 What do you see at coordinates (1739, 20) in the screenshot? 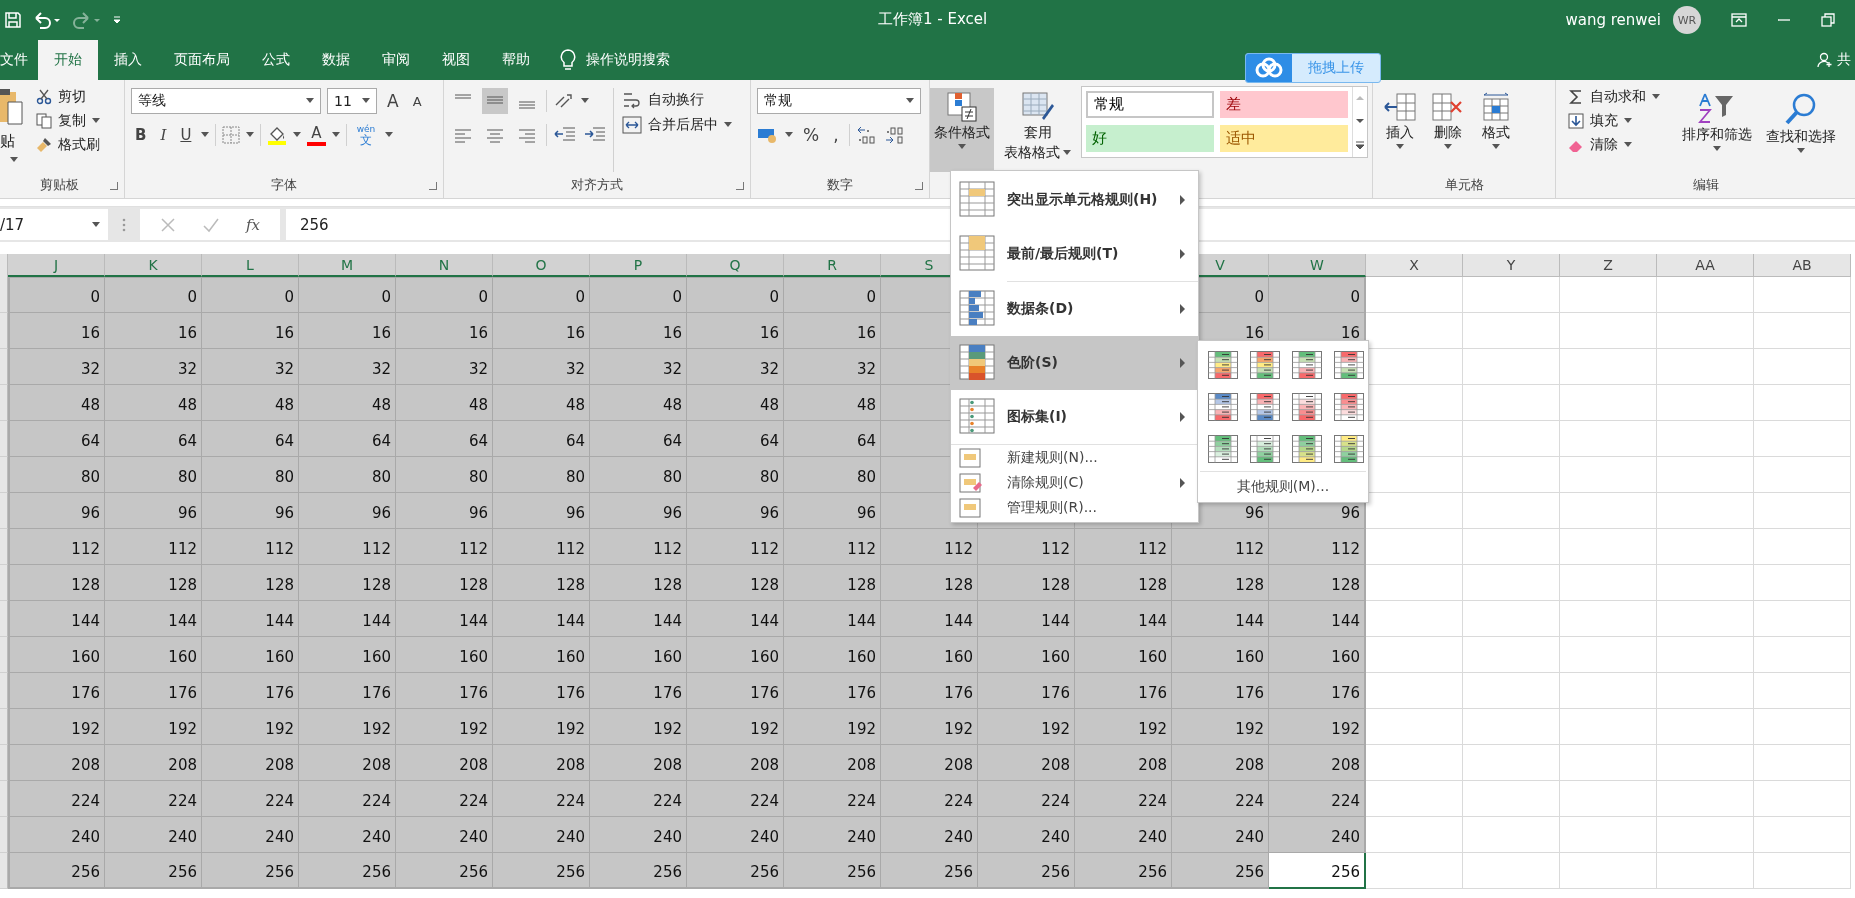
I see `ribbon-display-icon` at bounding box center [1739, 20].